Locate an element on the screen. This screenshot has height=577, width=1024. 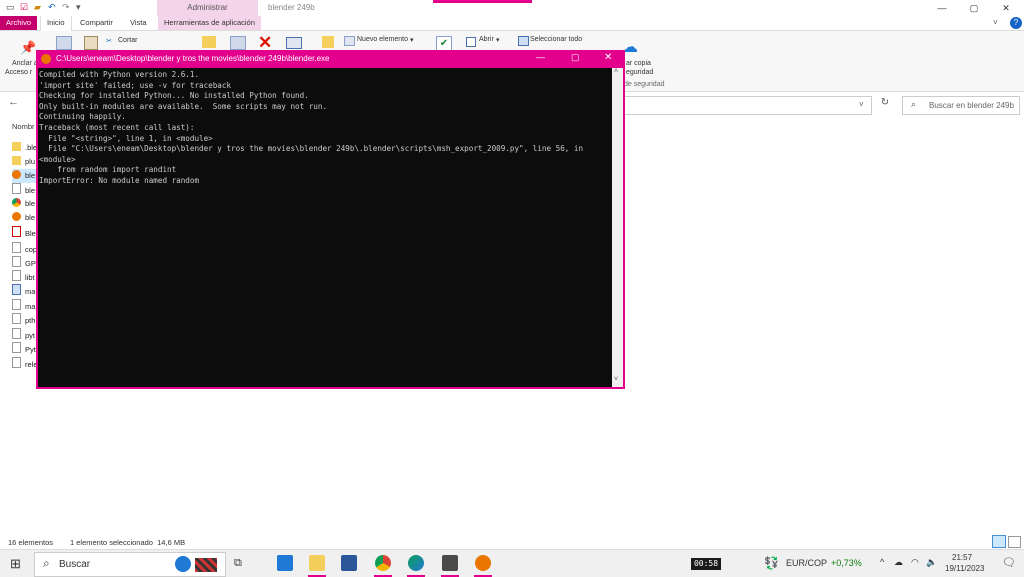
redo-icon: ↷ is located at coordinates (66, 7).